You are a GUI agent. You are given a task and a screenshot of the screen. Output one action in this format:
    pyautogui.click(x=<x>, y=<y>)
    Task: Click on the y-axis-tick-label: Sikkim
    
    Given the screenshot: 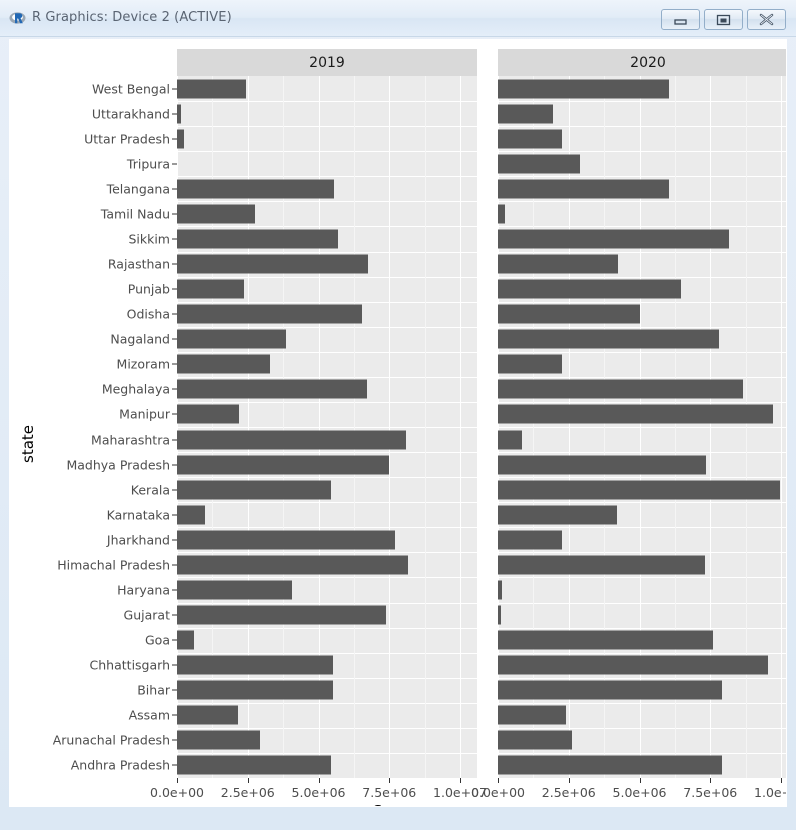 What is the action you would take?
    pyautogui.click(x=149, y=239)
    